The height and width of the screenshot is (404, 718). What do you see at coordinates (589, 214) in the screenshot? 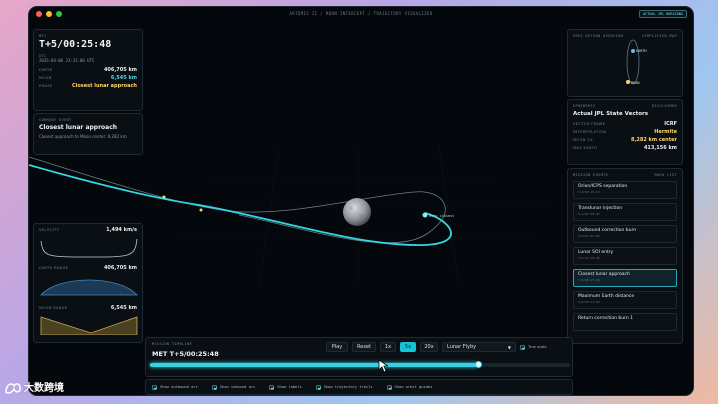
I see `event-time: T+1/01:09:47` at bounding box center [589, 214].